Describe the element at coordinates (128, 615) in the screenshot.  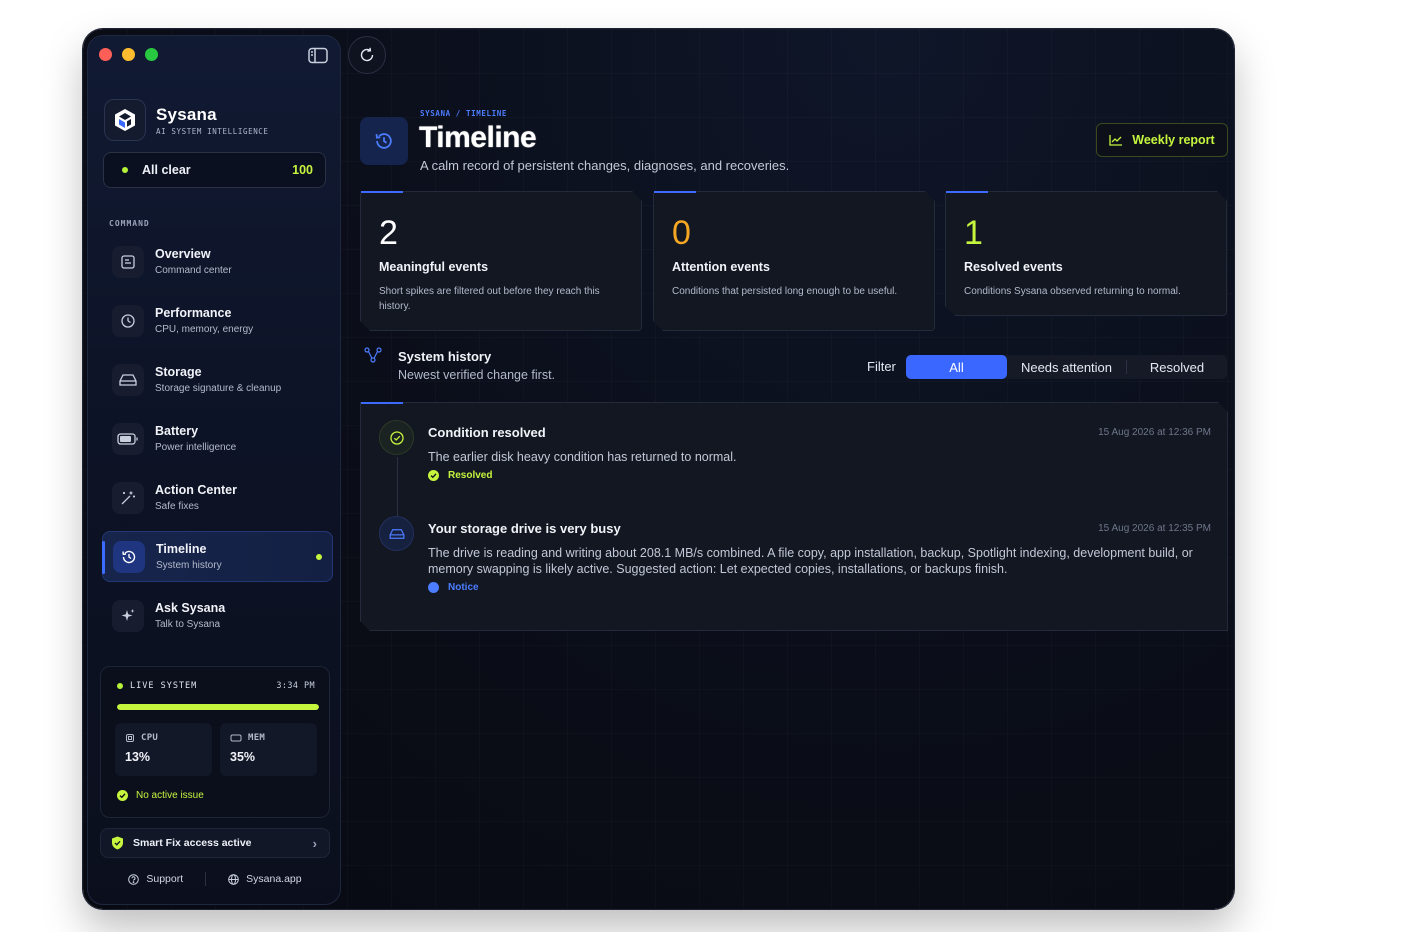
I see `sparkle-icon` at that location.